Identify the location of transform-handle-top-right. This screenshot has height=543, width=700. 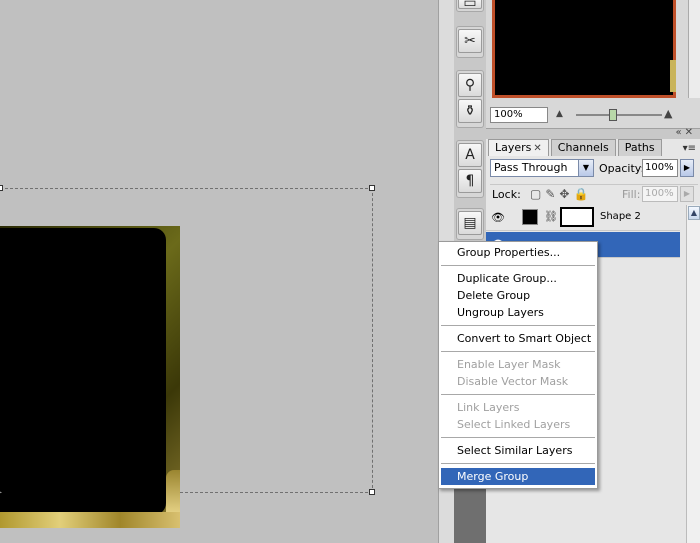
(372, 188).